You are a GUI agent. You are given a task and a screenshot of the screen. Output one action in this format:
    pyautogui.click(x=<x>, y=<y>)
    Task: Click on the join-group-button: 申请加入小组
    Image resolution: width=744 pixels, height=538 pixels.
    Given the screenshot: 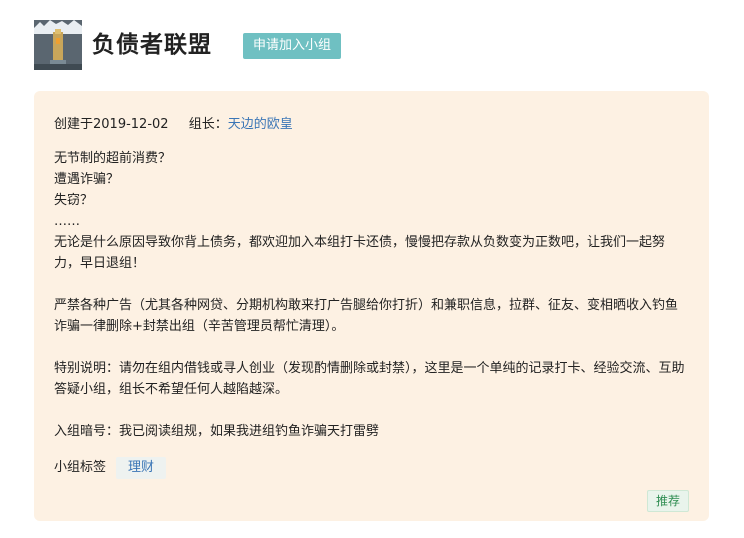 What is the action you would take?
    pyautogui.click(x=292, y=46)
    